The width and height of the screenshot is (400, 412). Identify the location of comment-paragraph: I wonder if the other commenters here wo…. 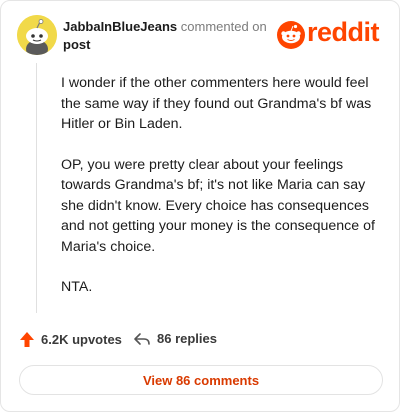
(216, 103).